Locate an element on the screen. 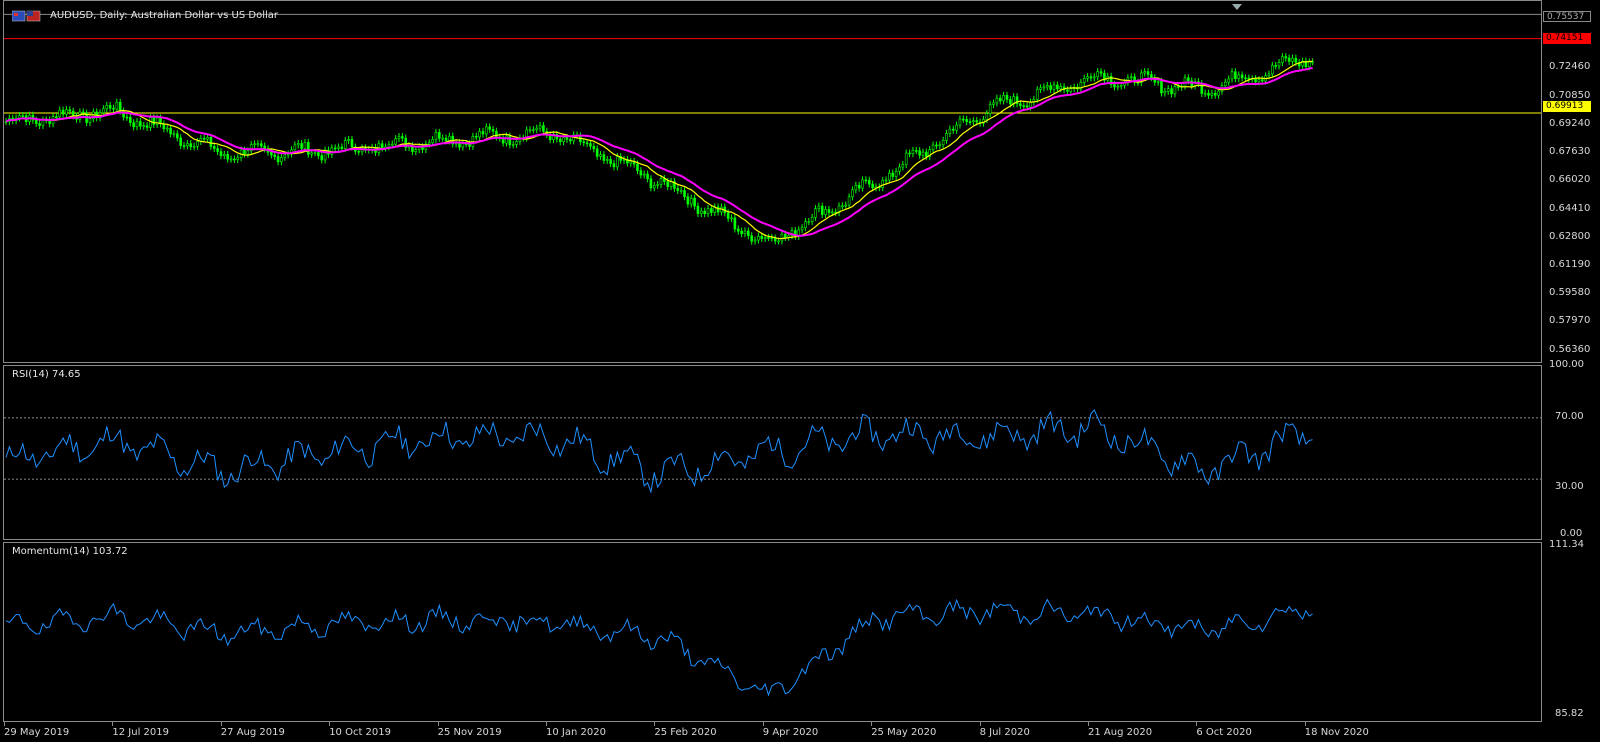 The width and height of the screenshot is (1600, 742). time-axis-label: 25 May 2020 is located at coordinates (904, 732).